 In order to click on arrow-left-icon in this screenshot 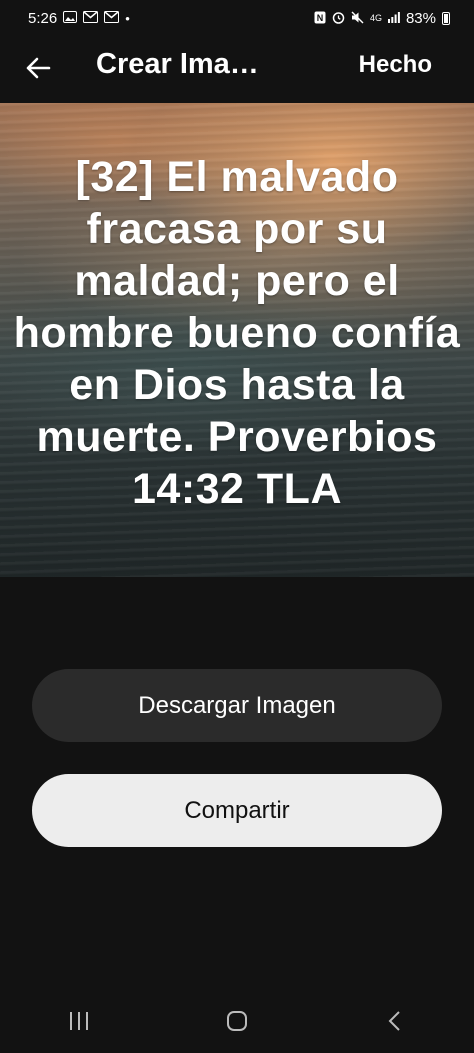, I will do `click(38, 68)`.